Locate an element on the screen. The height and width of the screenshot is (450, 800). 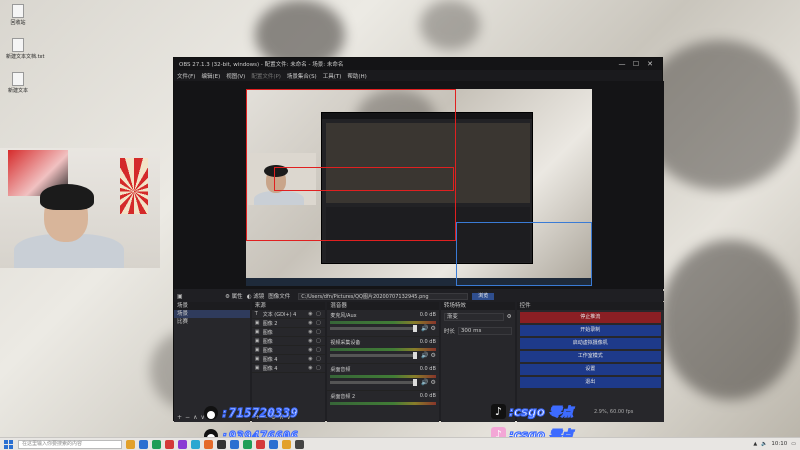
exit-button: 退出 is located at coordinates (590, 382).